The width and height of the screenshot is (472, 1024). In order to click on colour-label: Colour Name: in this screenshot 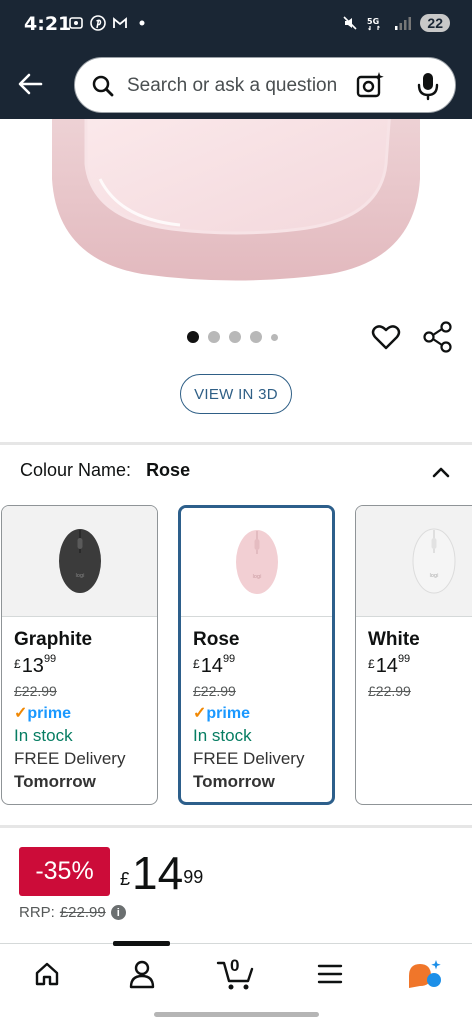, I will do `click(76, 470)`.